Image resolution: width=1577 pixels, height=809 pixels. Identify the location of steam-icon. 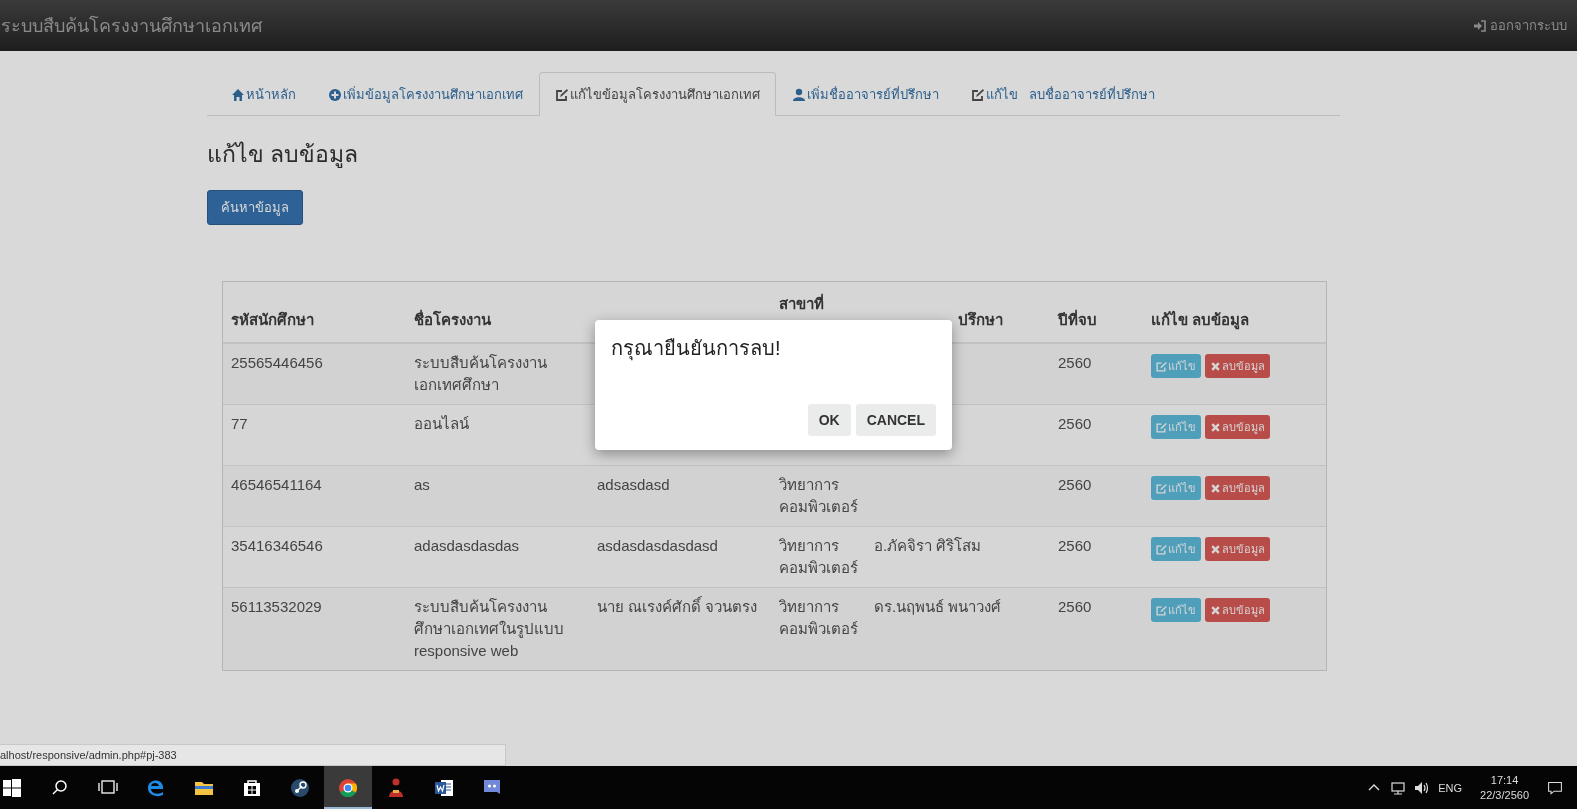
(300, 787).